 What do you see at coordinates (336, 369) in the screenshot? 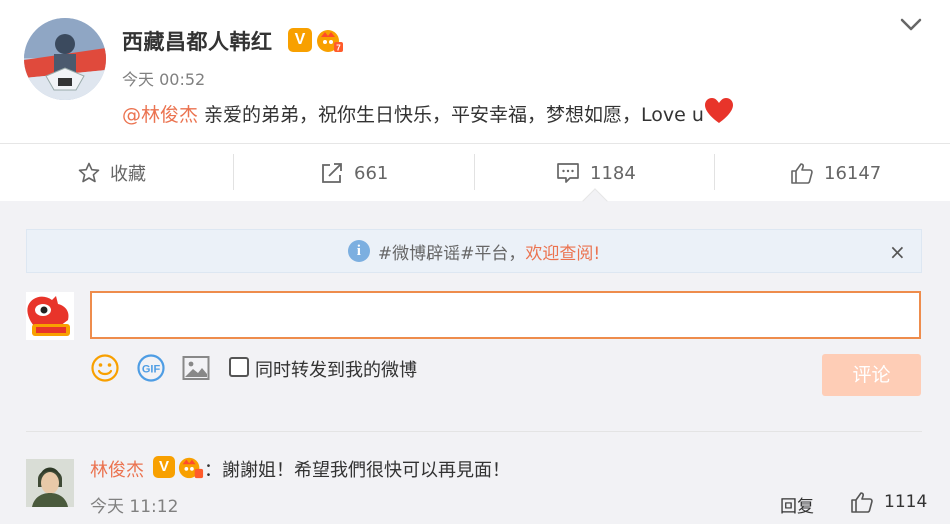
I see `repost-checkbox-label: 同时转发到我的微博` at bounding box center [336, 369].